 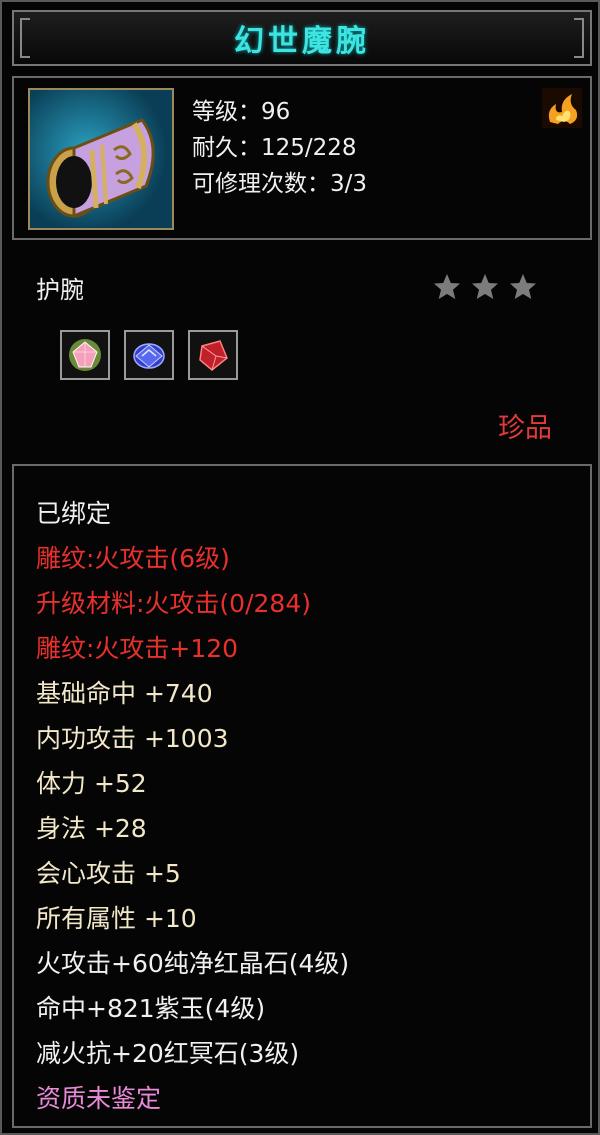 What do you see at coordinates (74, 513) in the screenshot?
I see `attr-line: 已绑定` at bounding box center [74, 513].